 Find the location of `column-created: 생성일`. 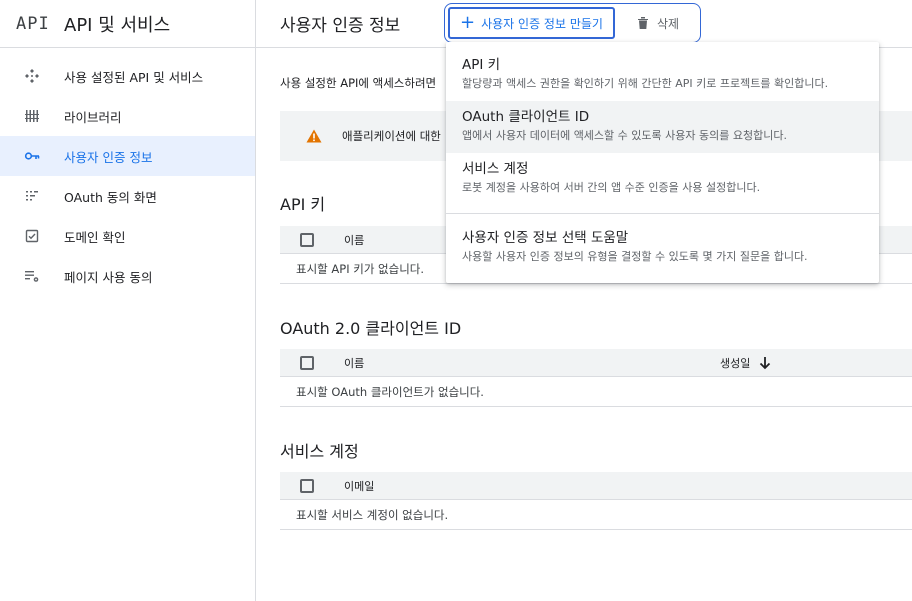

column-created: 생성일 is located at coordinates (746, 363).